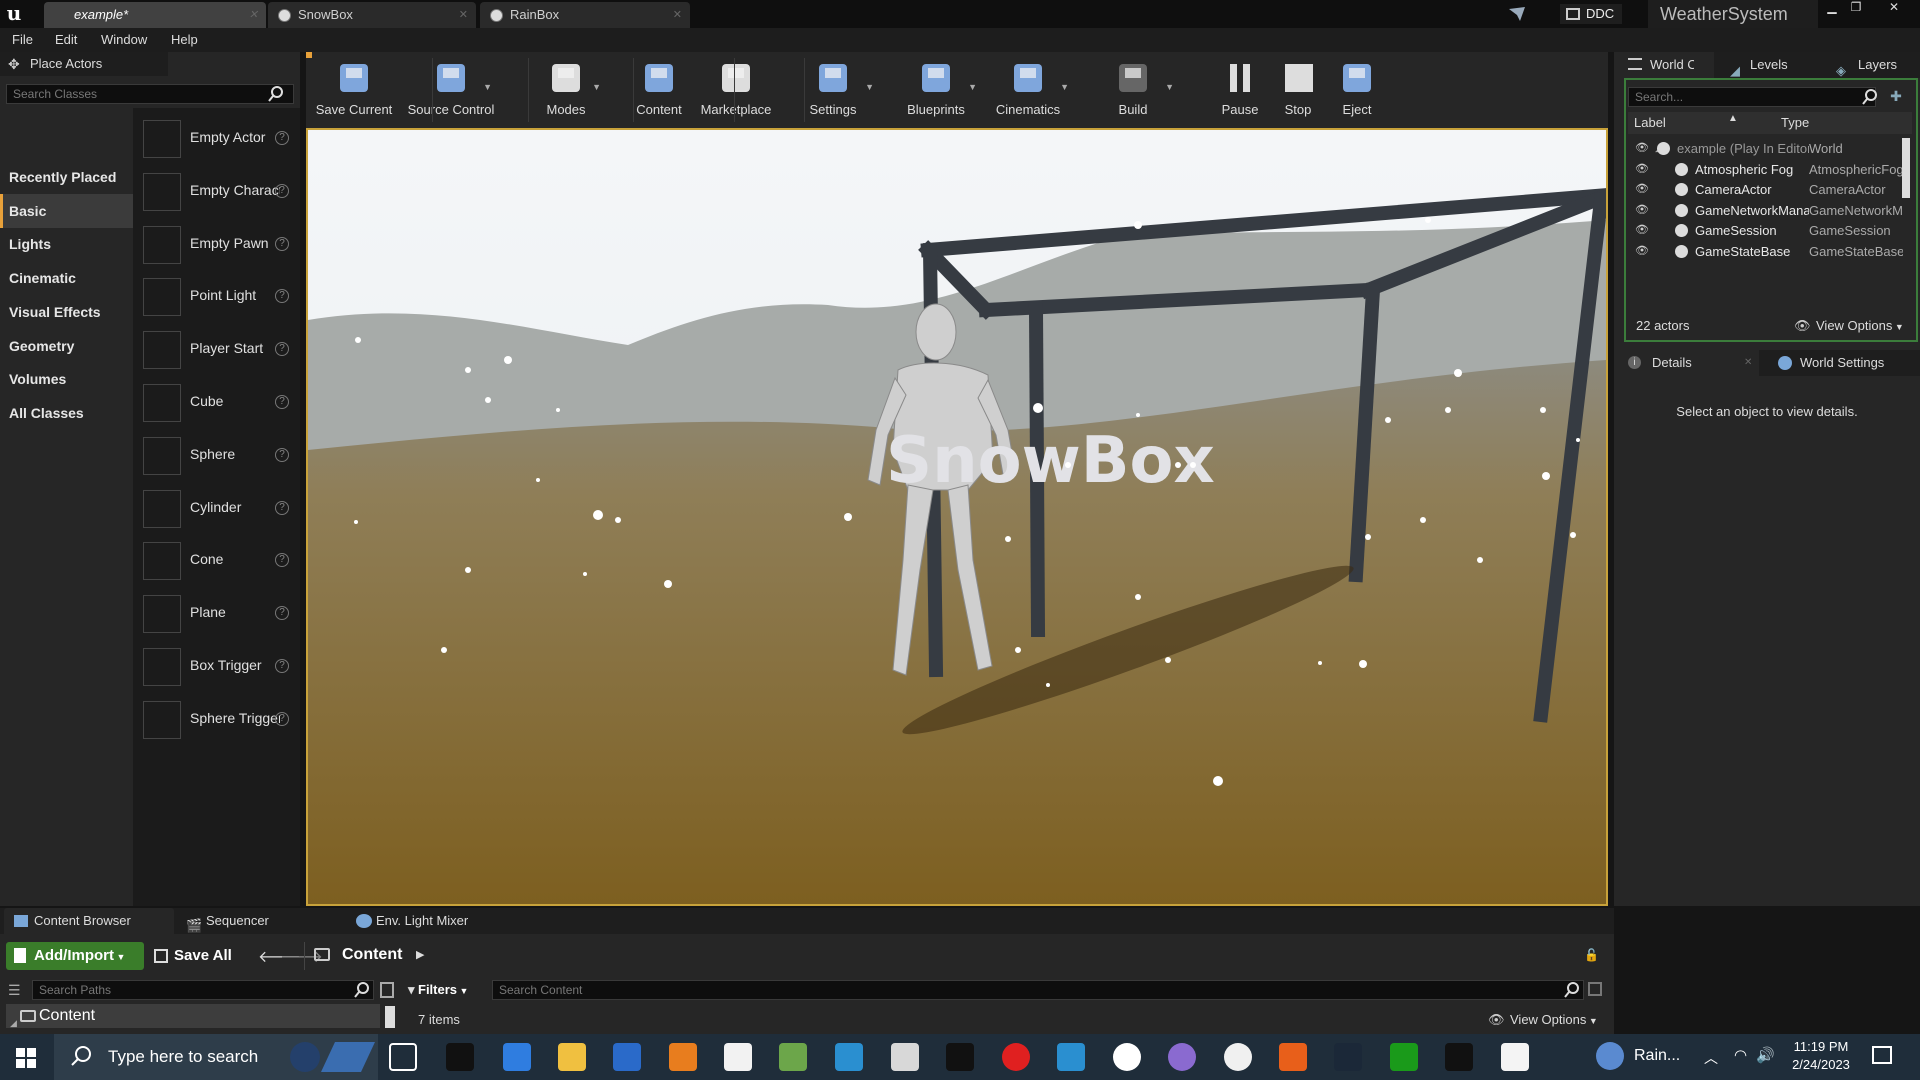 This screenshot has height=1080, width=1920. I want to click on obs-icon, so click(1238, 1057).